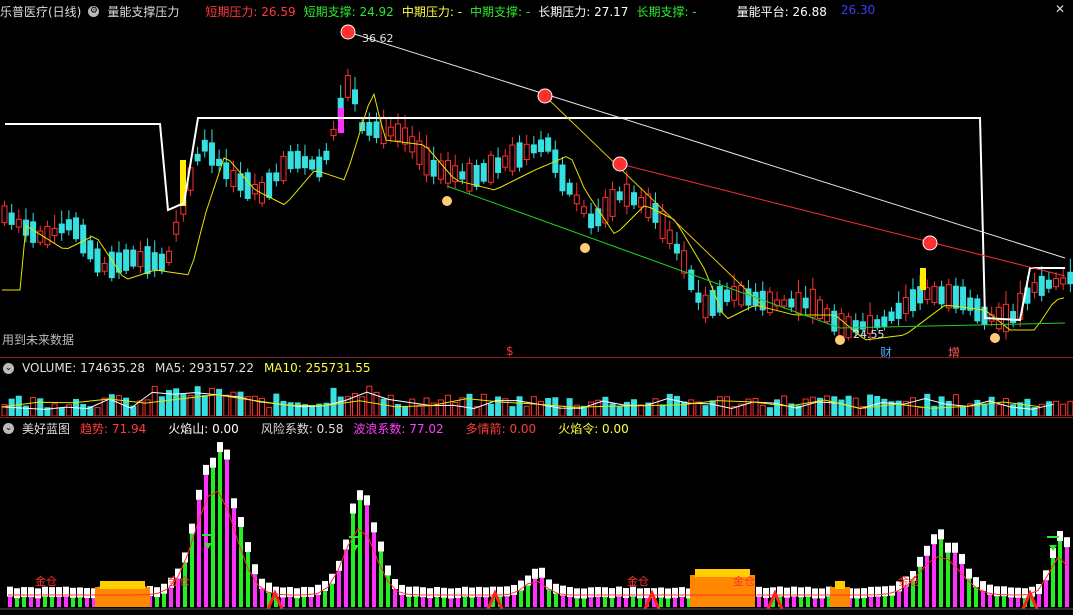 The image size is (1073, 615). I want to click on header-value-item: 短期压力: 26.59, so click(250, 11).